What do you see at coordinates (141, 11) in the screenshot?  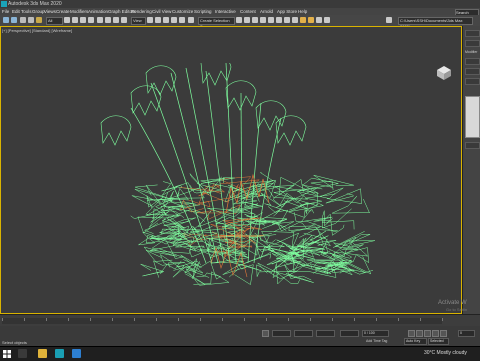 I see `menu-rendering: Rendering` at bounding box center [141, 11].